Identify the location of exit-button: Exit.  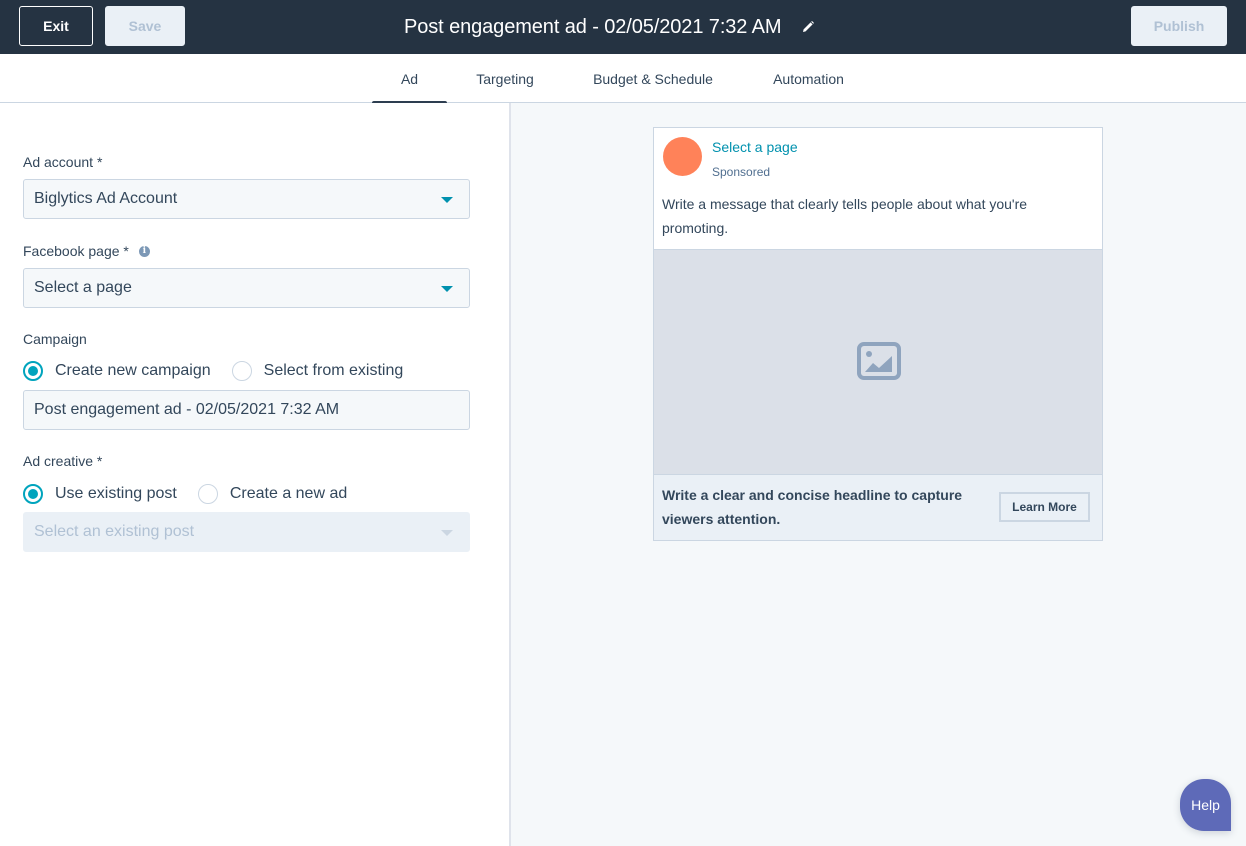
(56, 26).